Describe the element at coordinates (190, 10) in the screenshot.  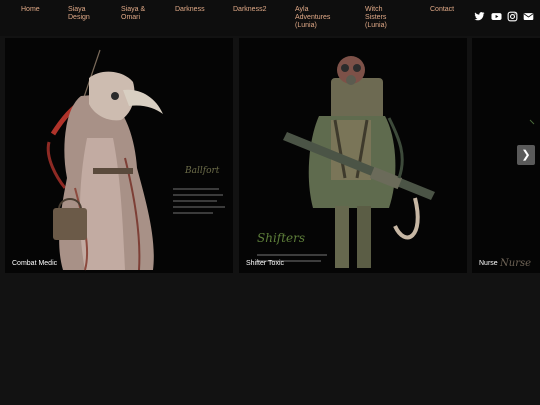
I see `nav-darkness-link: Darkness` at that location.